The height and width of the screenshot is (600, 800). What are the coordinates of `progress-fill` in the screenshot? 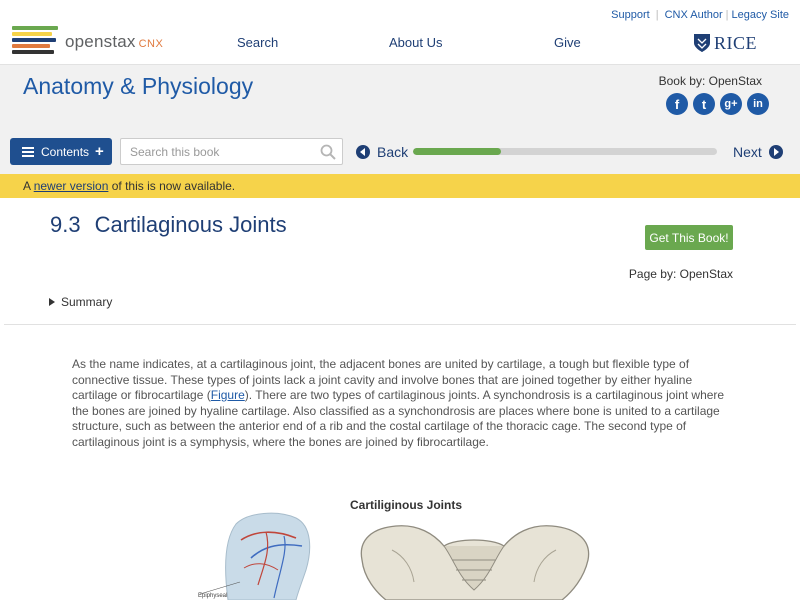 It's located at (457, 151).